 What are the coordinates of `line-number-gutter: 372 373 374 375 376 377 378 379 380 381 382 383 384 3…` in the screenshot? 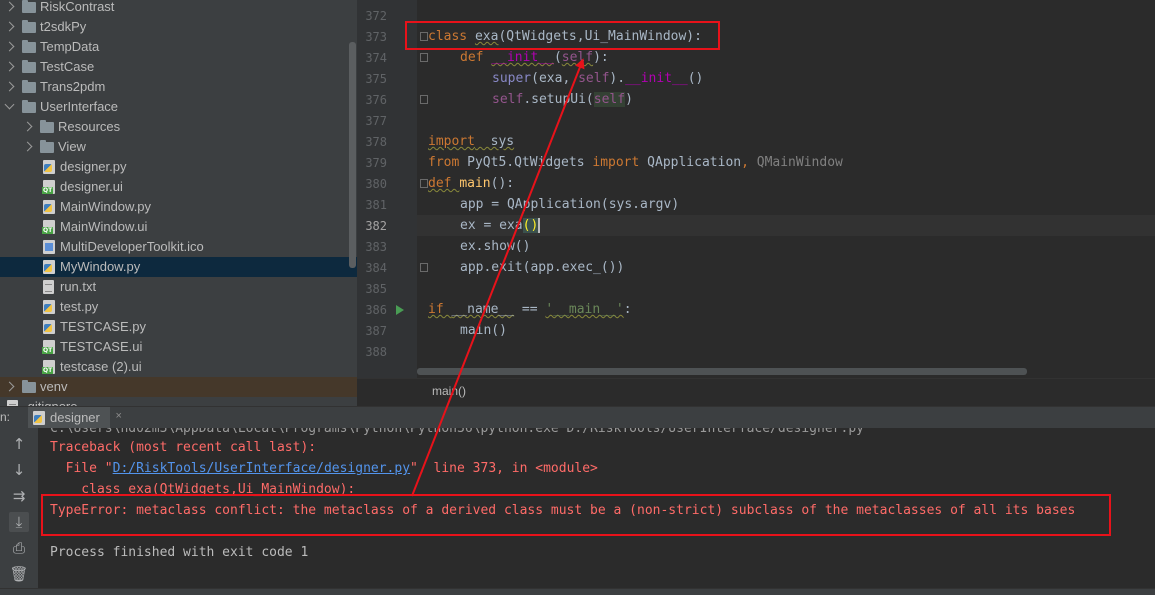 It's located at (387, 189).